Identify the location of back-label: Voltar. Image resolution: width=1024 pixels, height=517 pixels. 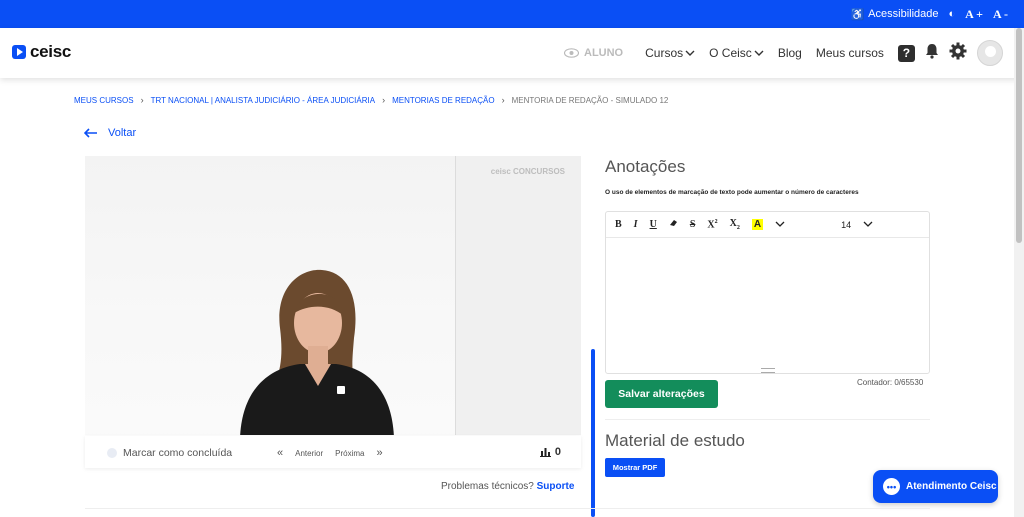
(122, 133).